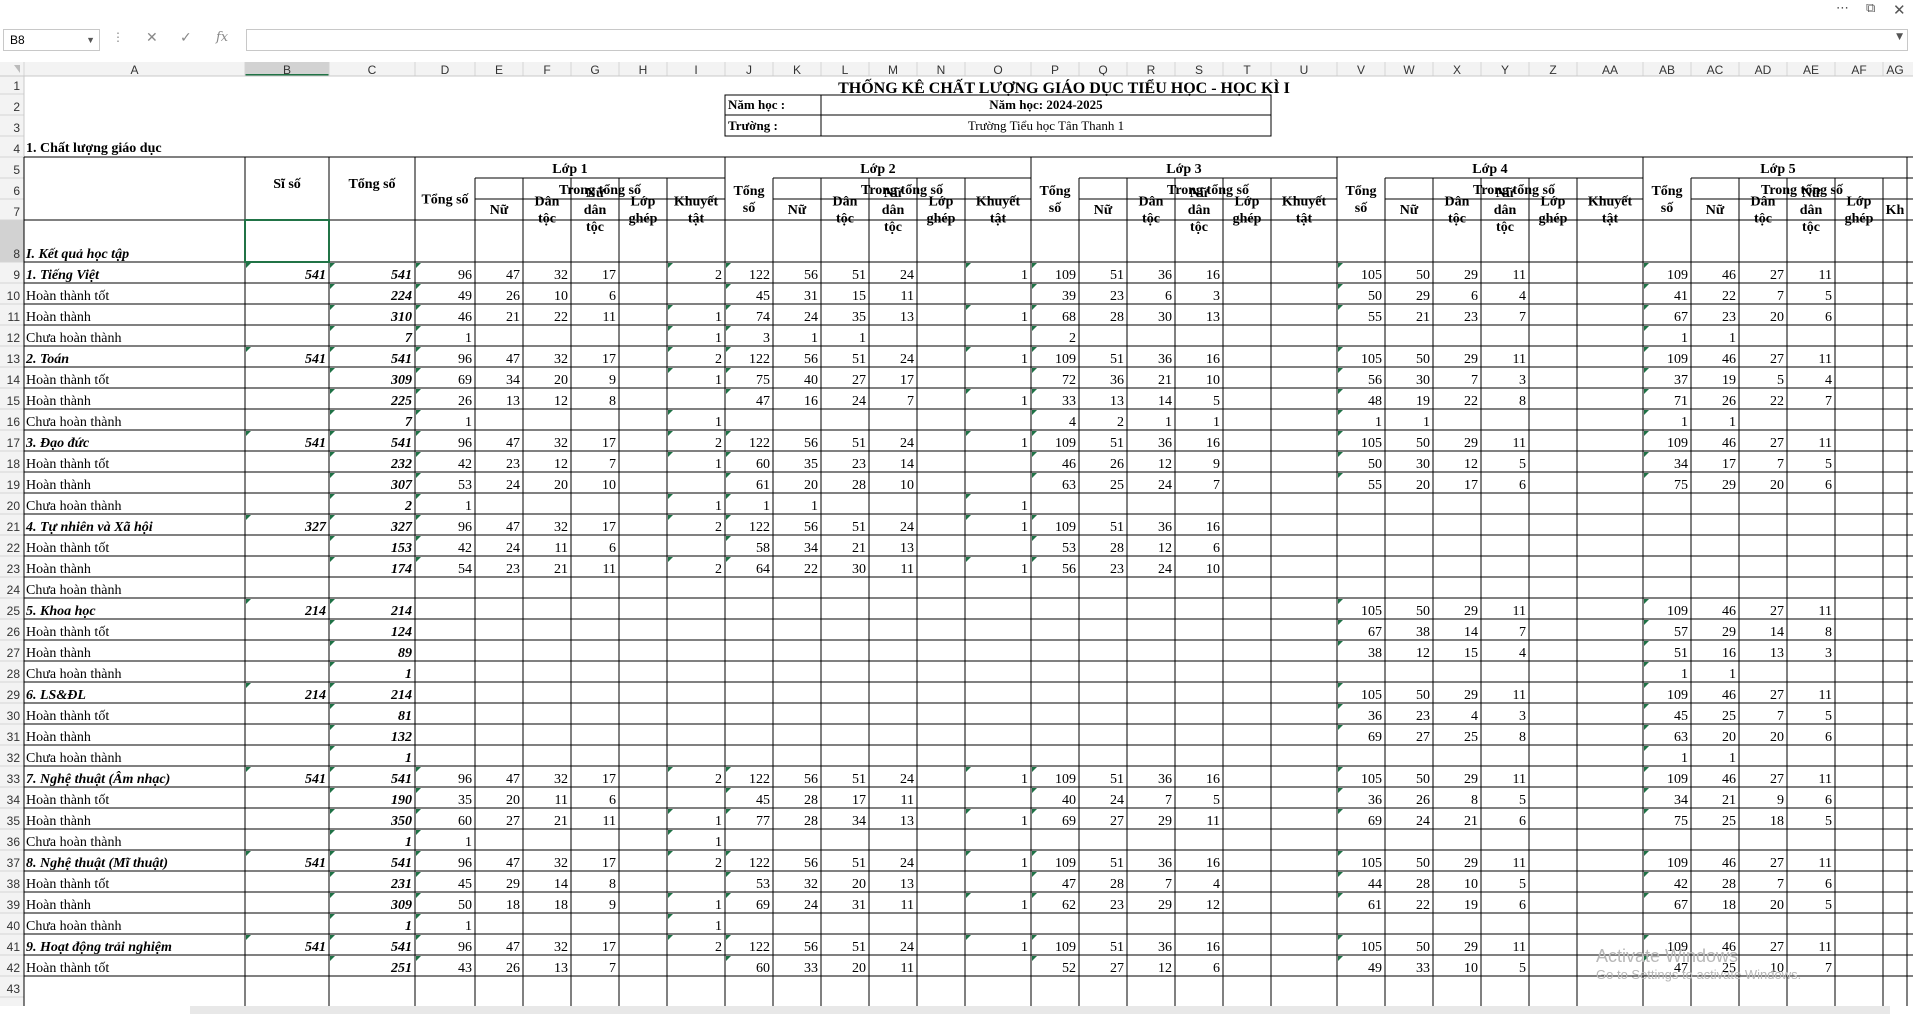 This screenshot has width=1913, height=1014. What do you see at coordinates (1151, 70) in the screenshot?
I see `column-header-r: R` at bounding box center [1151, 70].